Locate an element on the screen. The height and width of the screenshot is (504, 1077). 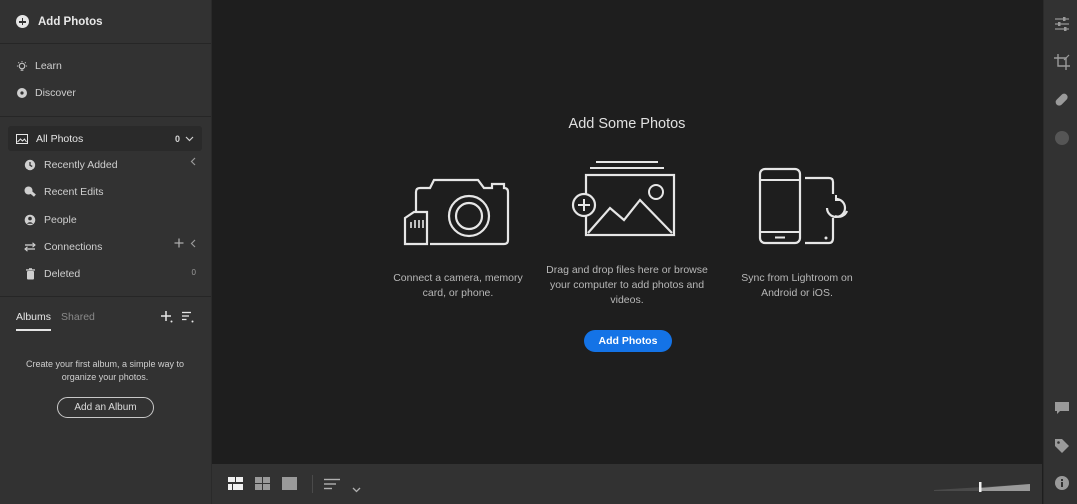
nav-people: People is located at coordinates (114, 220).